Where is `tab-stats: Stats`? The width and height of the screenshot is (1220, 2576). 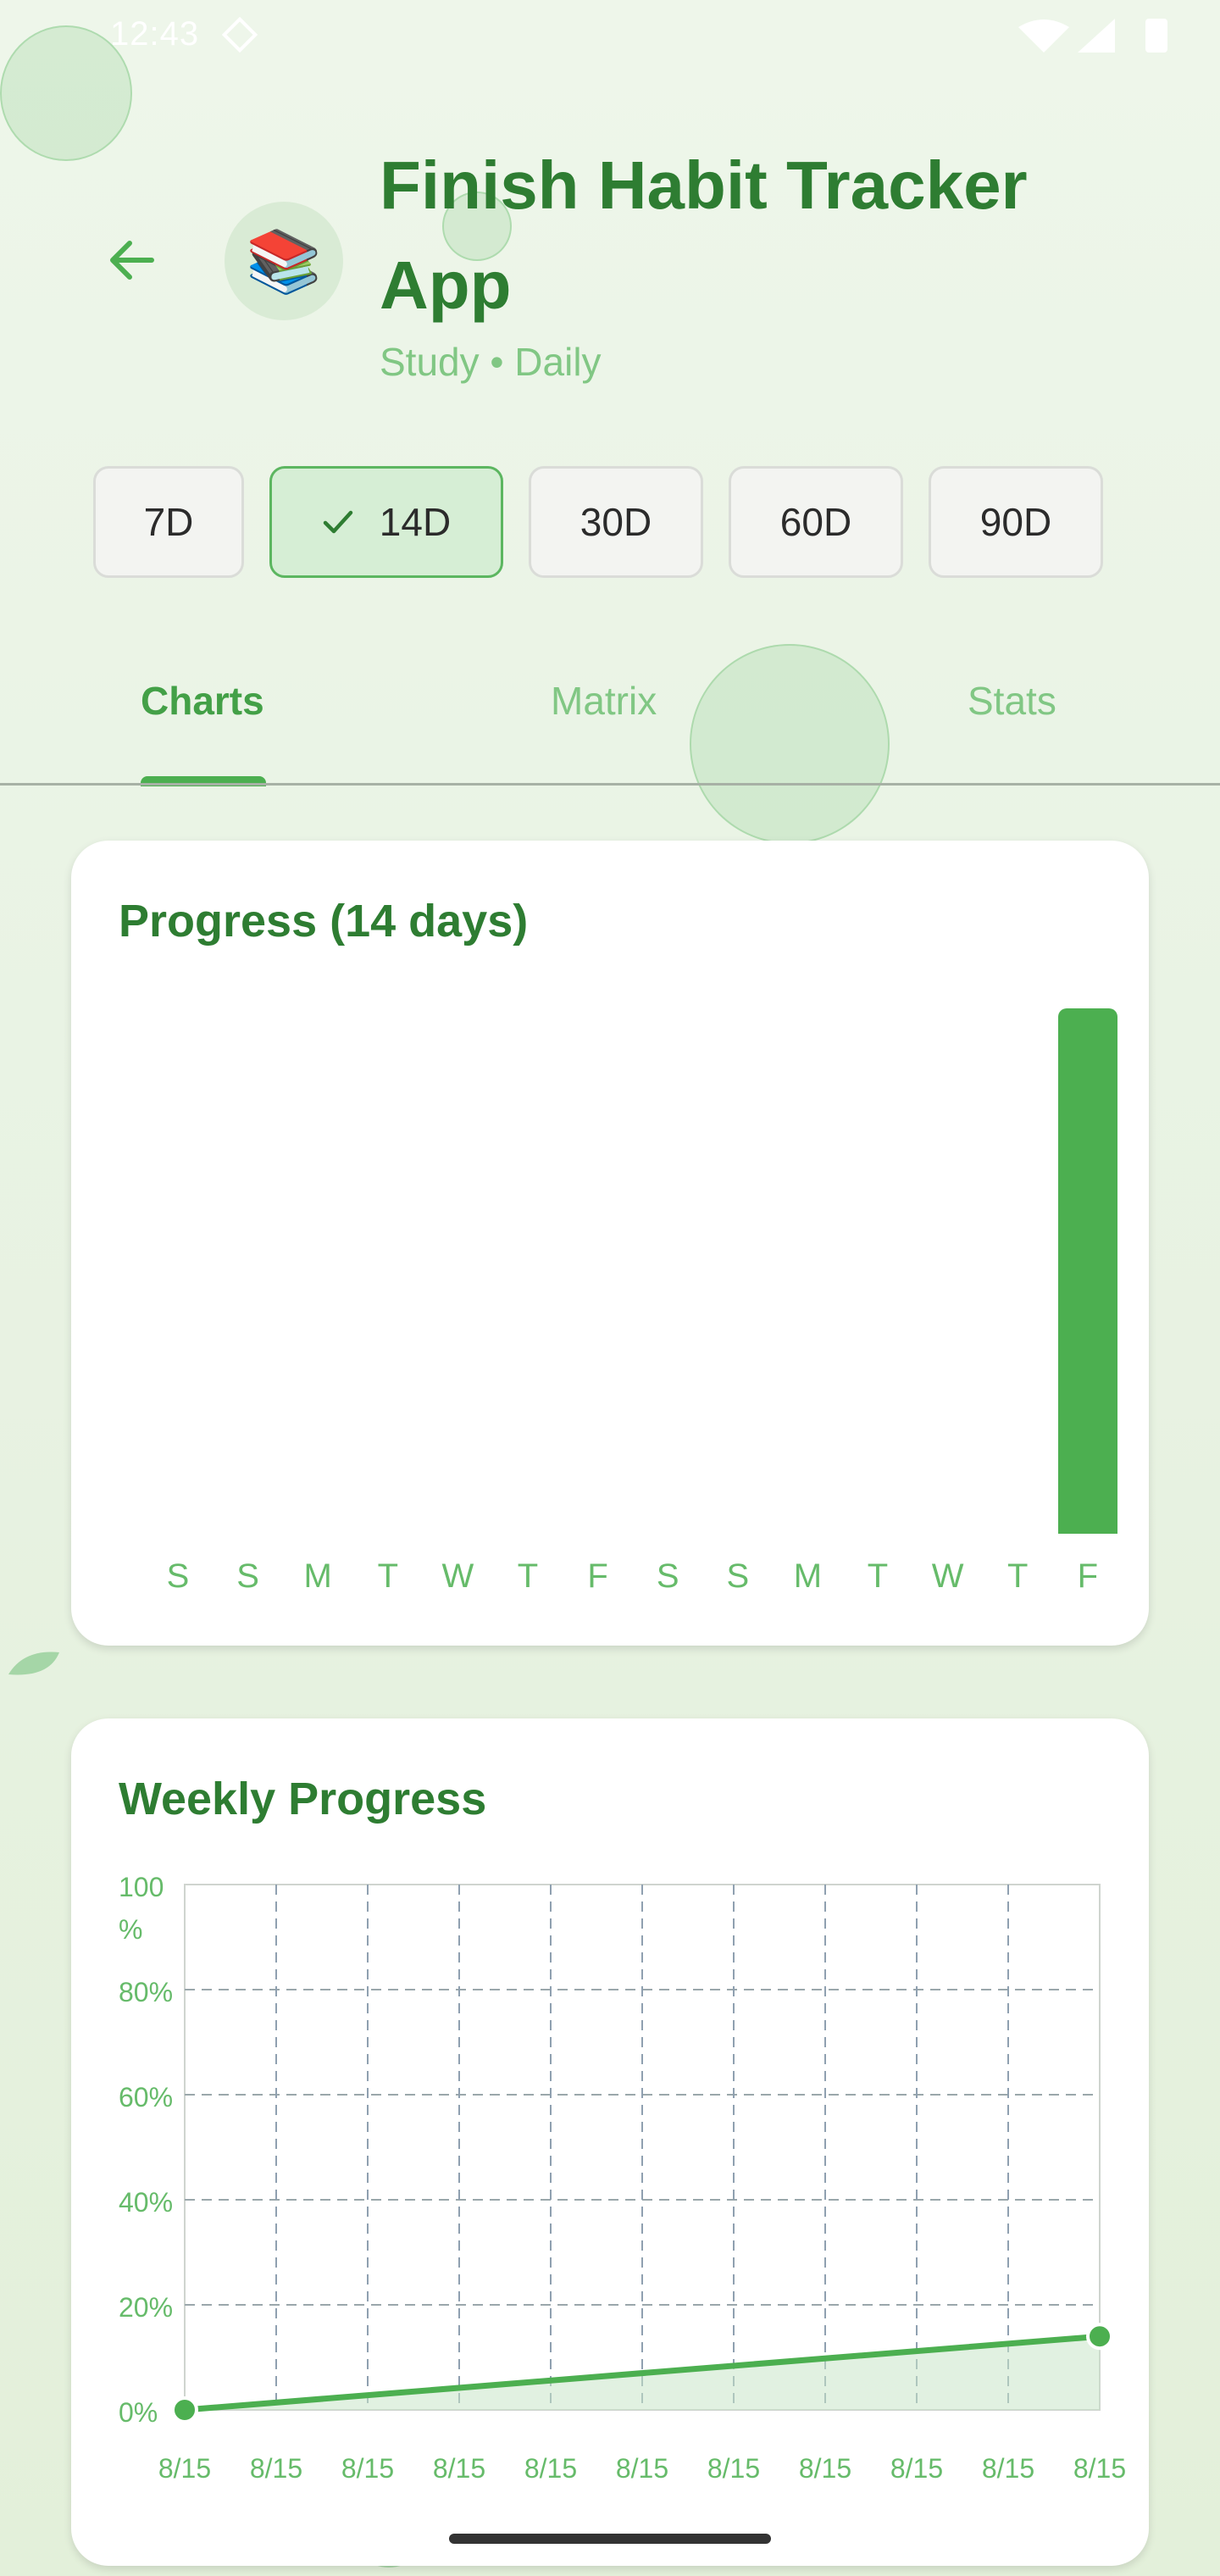 tab-stats: Stats is located at coordinates (1012, 701).